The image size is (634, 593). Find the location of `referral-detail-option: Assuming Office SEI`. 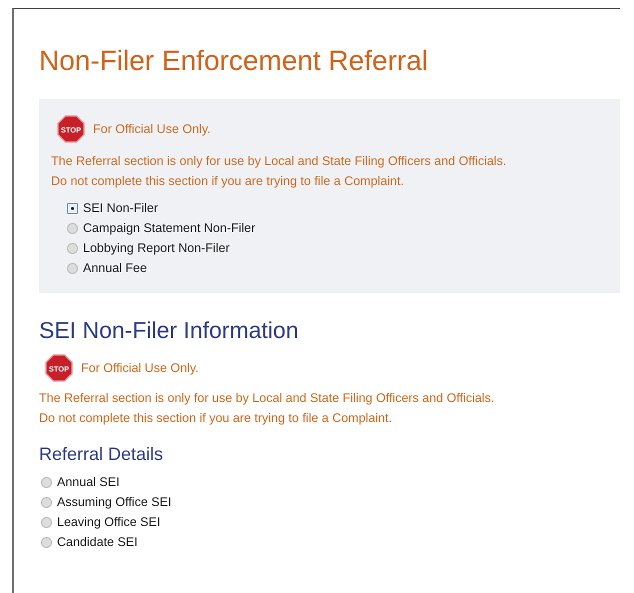

referral-detail-option: Assuming Office SEI is located at coordinates (106, 502).